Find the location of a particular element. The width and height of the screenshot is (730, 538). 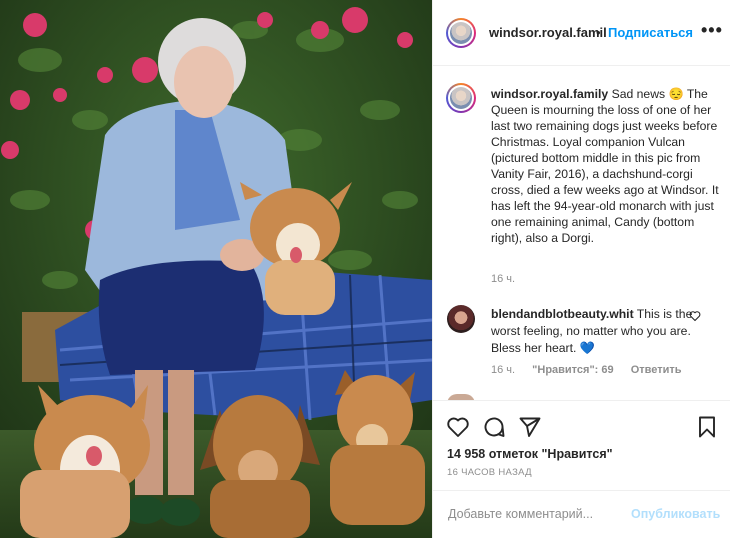

comment-input is located at coordinates (548, 514).